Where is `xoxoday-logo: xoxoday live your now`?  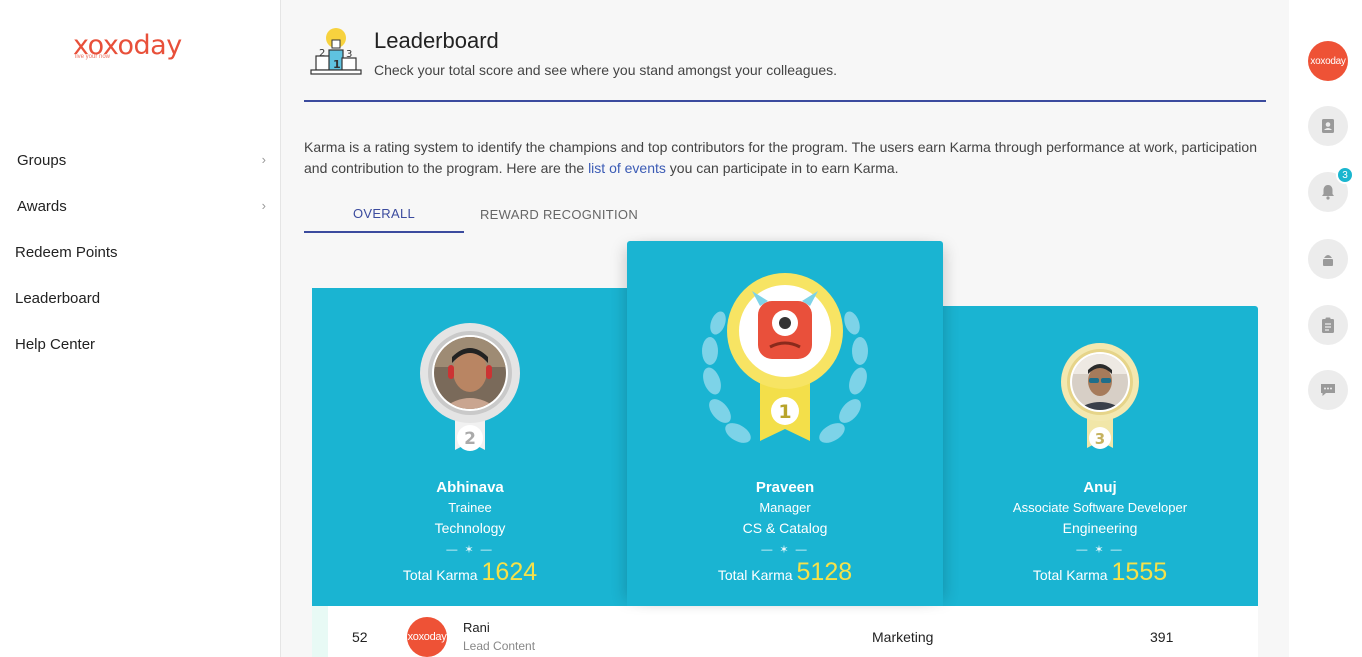
xoxoday-logo: xoxoday live your now is located at coordinates (140, 47).